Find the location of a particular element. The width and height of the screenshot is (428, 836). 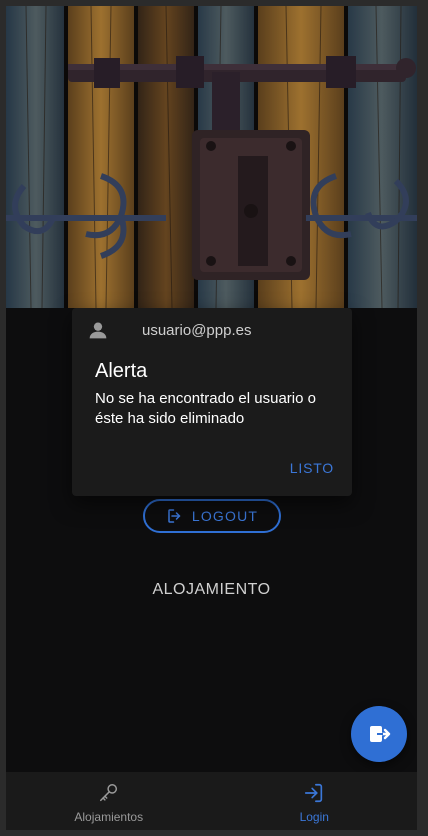

user-email: usuario@ppp.es is located at coordinates (197, 330).